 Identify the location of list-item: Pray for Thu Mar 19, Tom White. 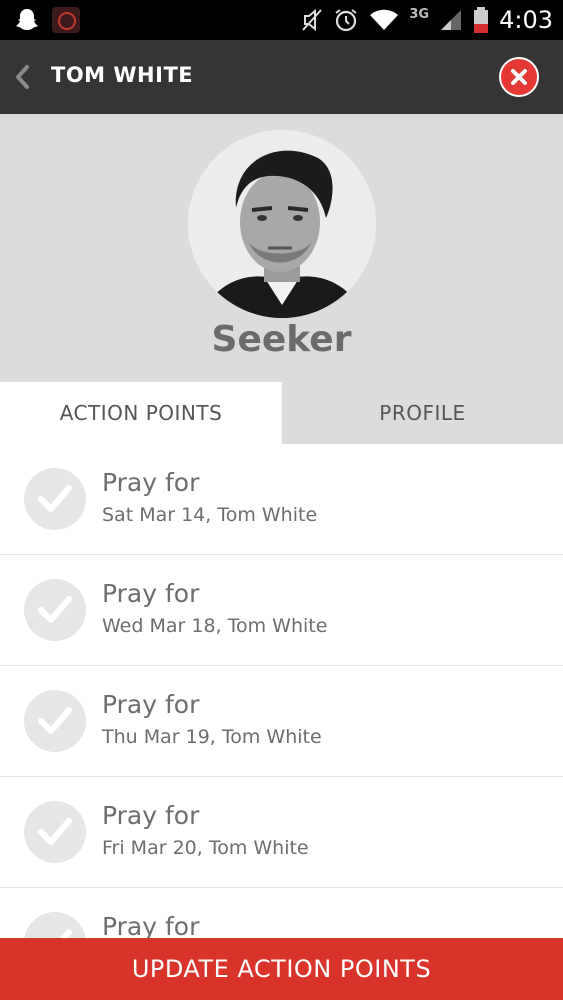
(281, 721).